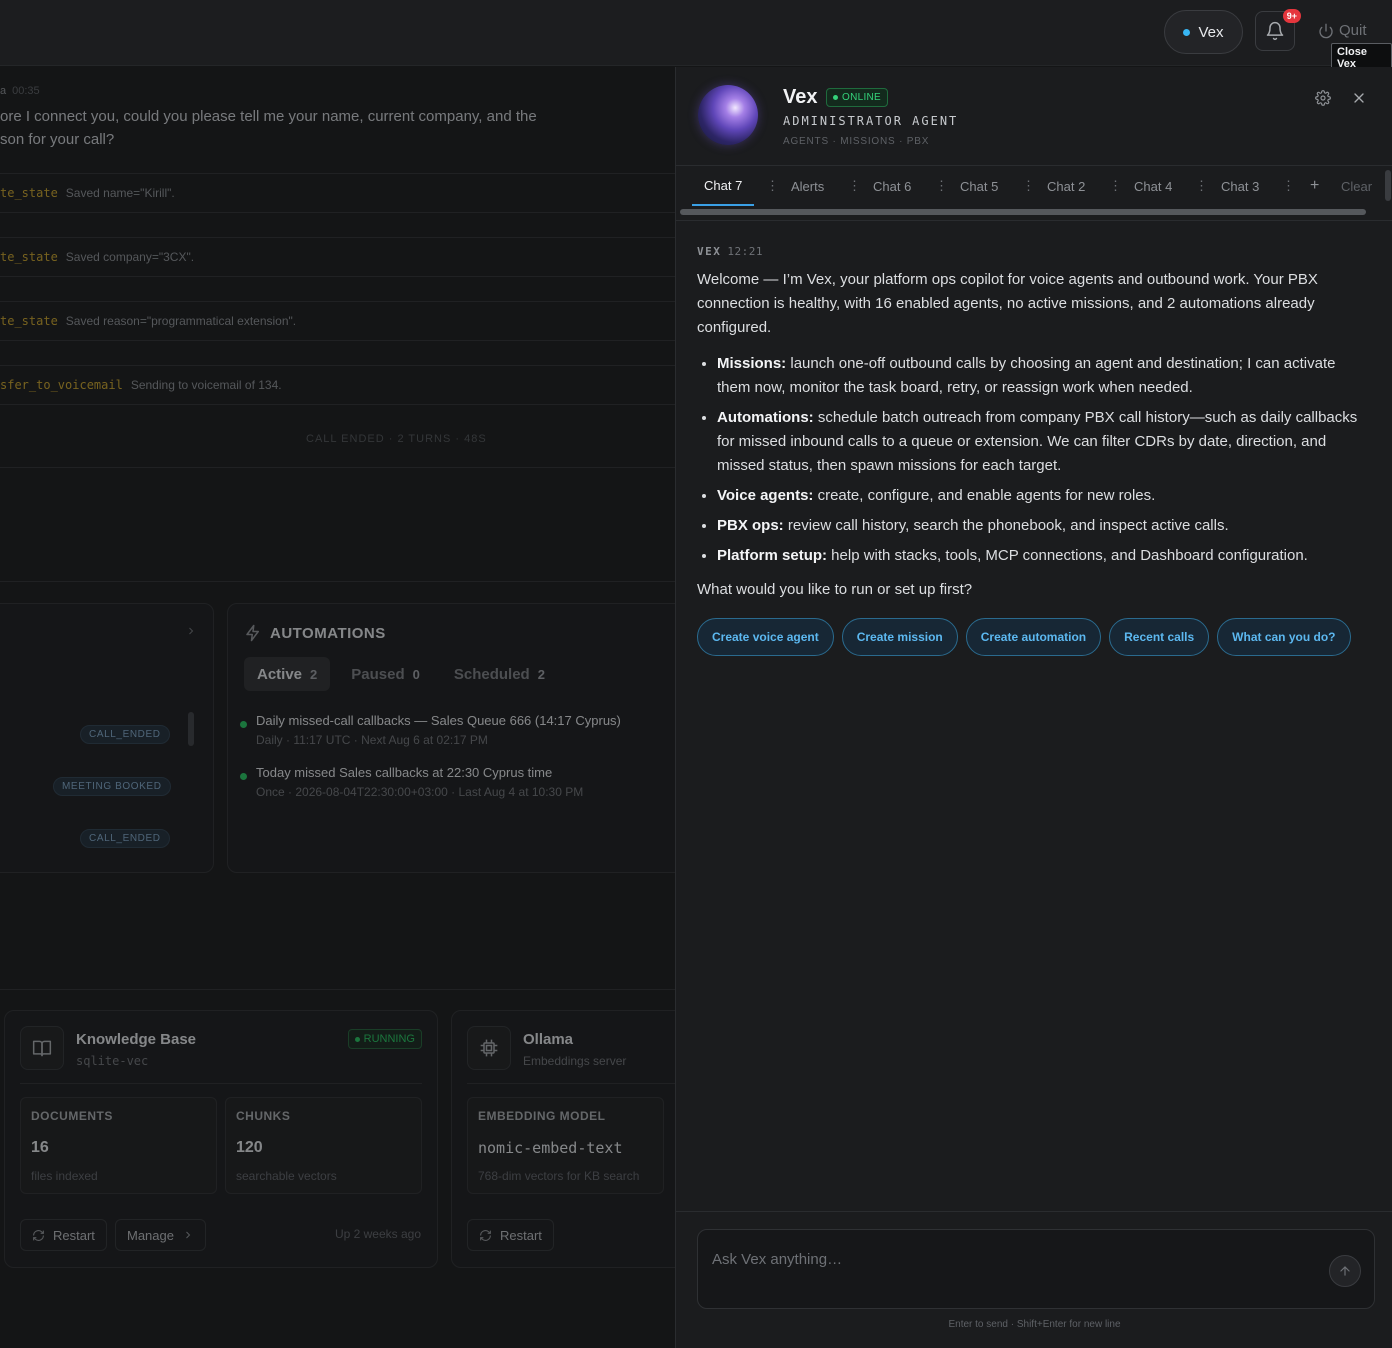  Describe the element at coordinates (107, 738) in the screenshot. I see `recent-calls-card: CALL_ENDED MEETING BOOKED CALL_ENDED` at that location.